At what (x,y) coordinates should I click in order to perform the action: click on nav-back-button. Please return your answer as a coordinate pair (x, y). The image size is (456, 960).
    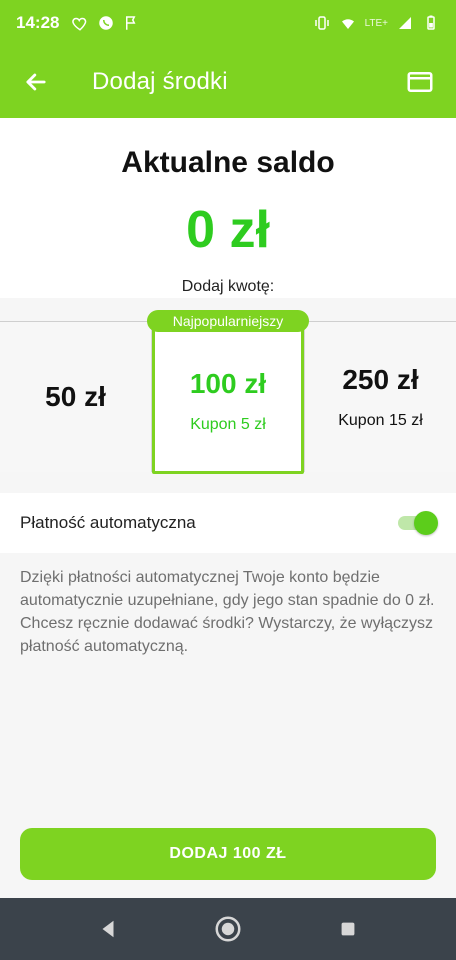
    Looking at the image, I should click on (108, 929).